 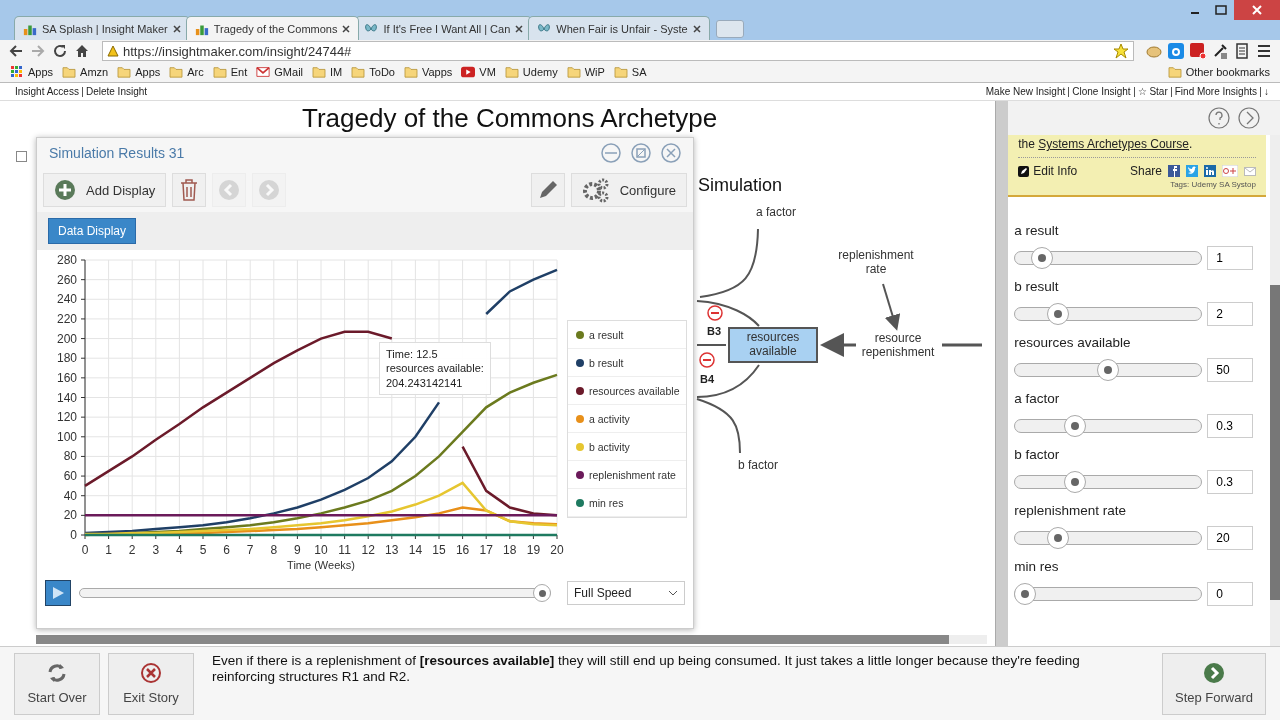 I want to click on top-link: Make New Insight, so click(x=1025, y=91).